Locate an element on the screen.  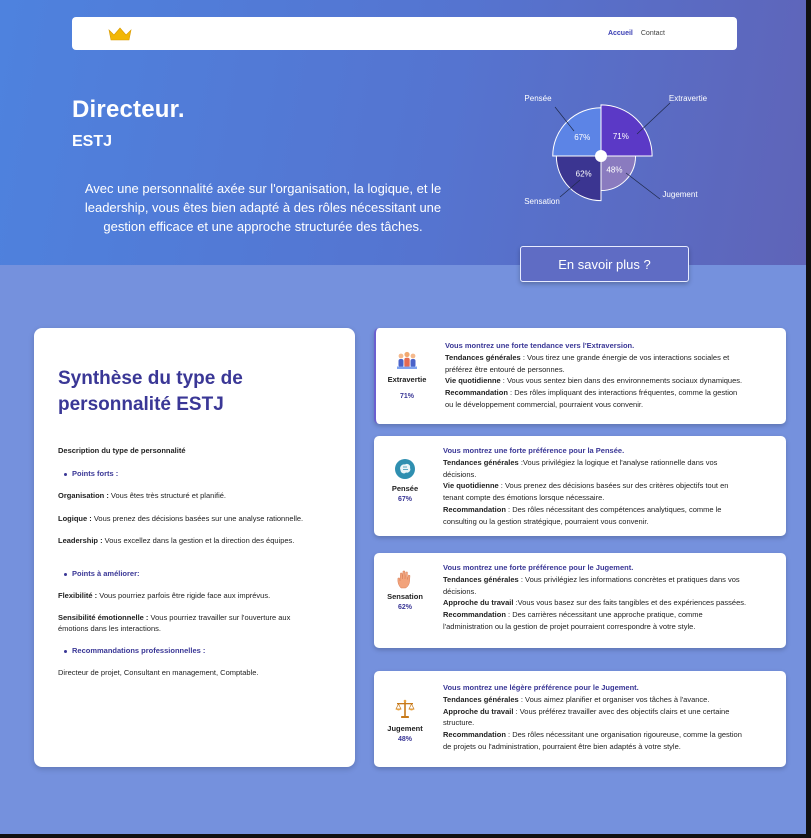
navbar: Accueil Contact is located at coordinates (404, 33).